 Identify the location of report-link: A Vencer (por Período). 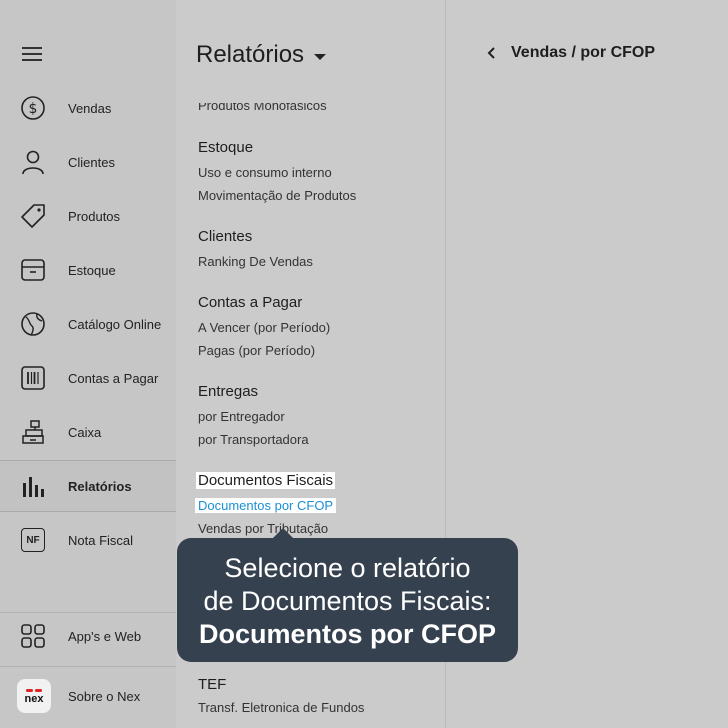
(264, 327).